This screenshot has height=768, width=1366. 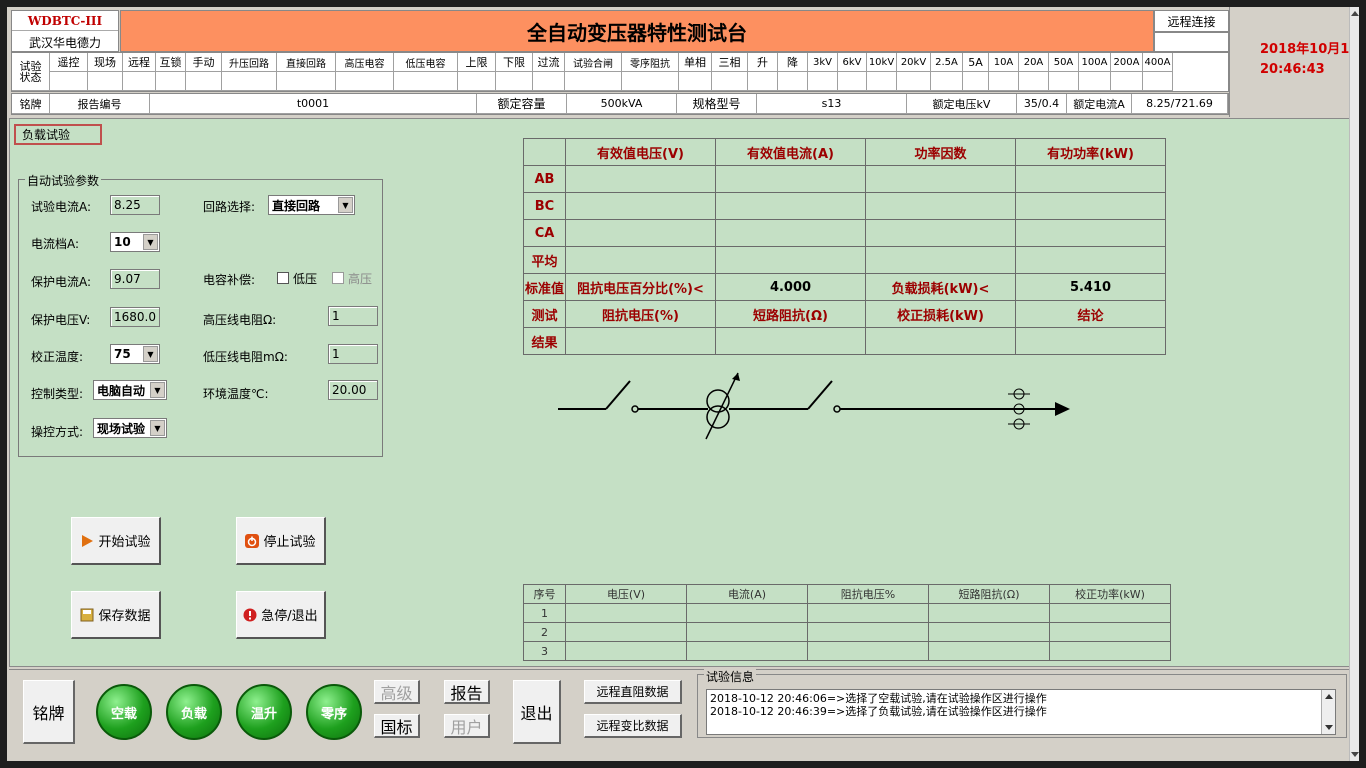 I want to click on log-scrollbar, so click(x=1328, y=712).